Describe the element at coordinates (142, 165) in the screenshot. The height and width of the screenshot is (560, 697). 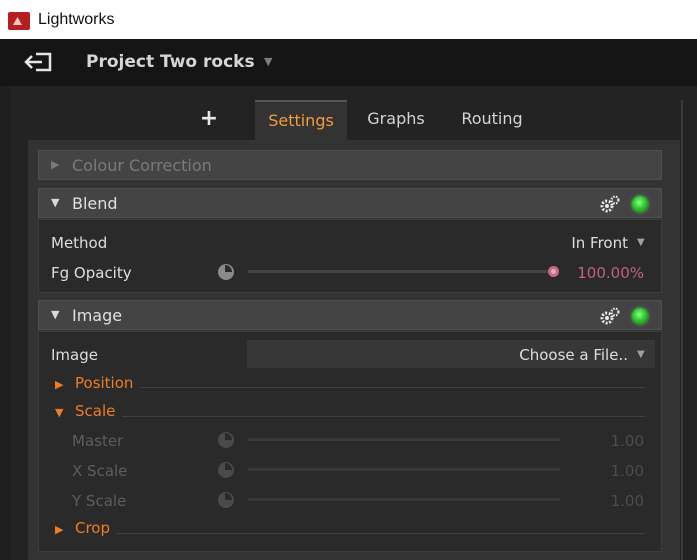
I see `colour-correction-label: Colour Correction` at that location.